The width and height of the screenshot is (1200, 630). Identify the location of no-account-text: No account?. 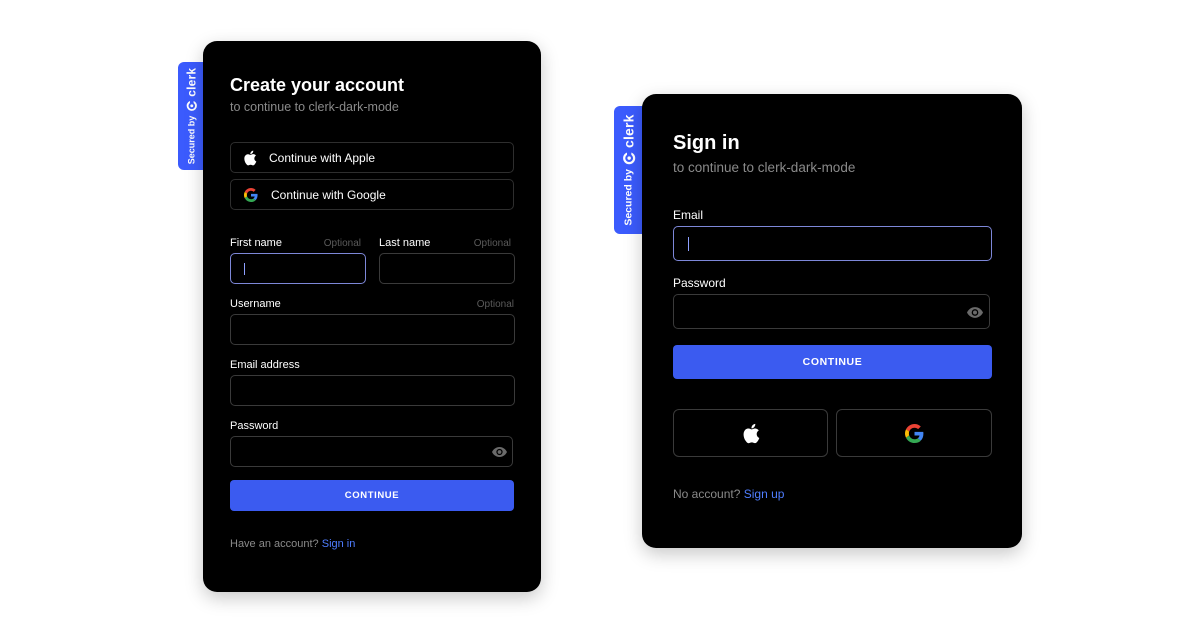
(707, 494).